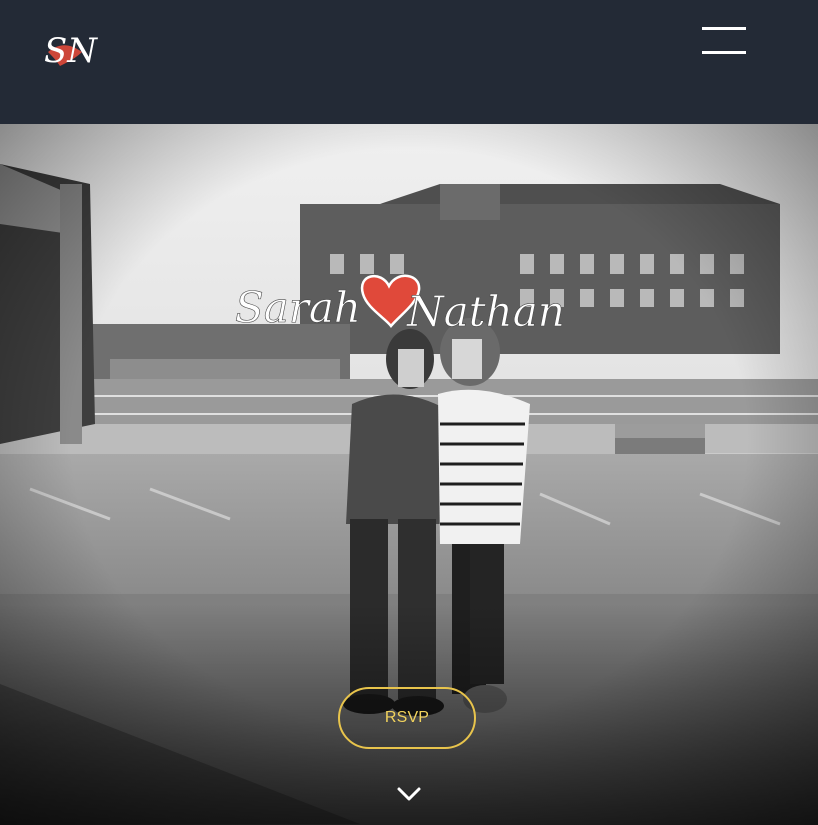  I want to click on site-logo: SN, so click(69, 53).